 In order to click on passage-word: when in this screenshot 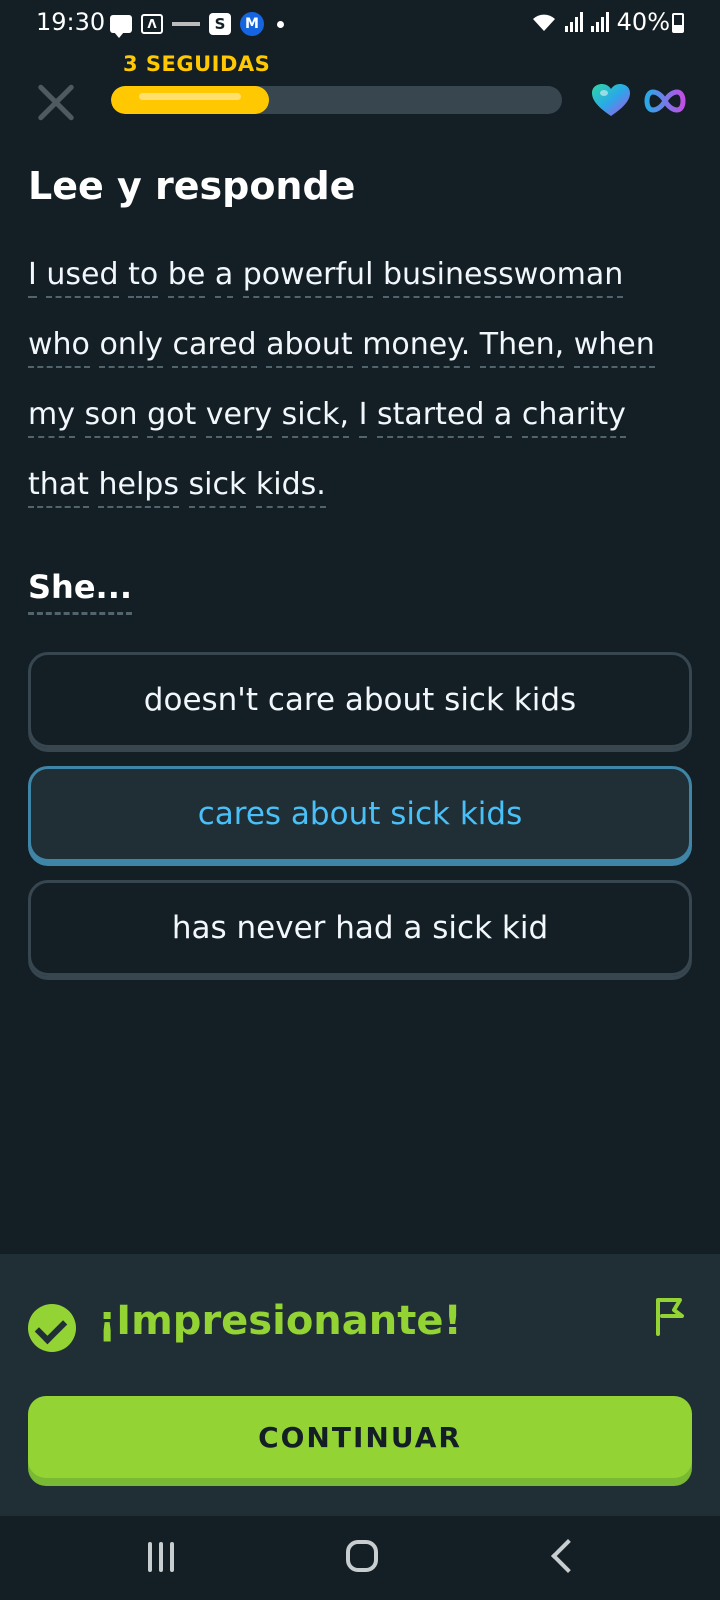, I will do `click(614, 347)`.